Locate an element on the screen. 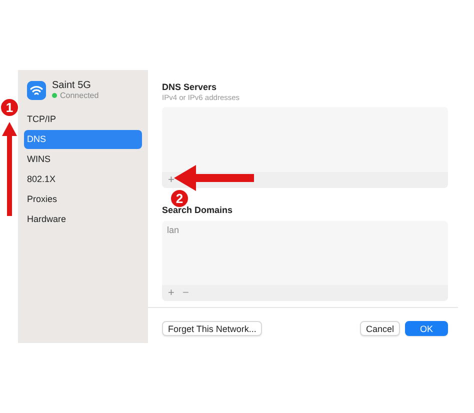 Image resolution: width=474 pixels, height=413 pixels. cancel-button: Cancel is located at coordinates (380, 328).